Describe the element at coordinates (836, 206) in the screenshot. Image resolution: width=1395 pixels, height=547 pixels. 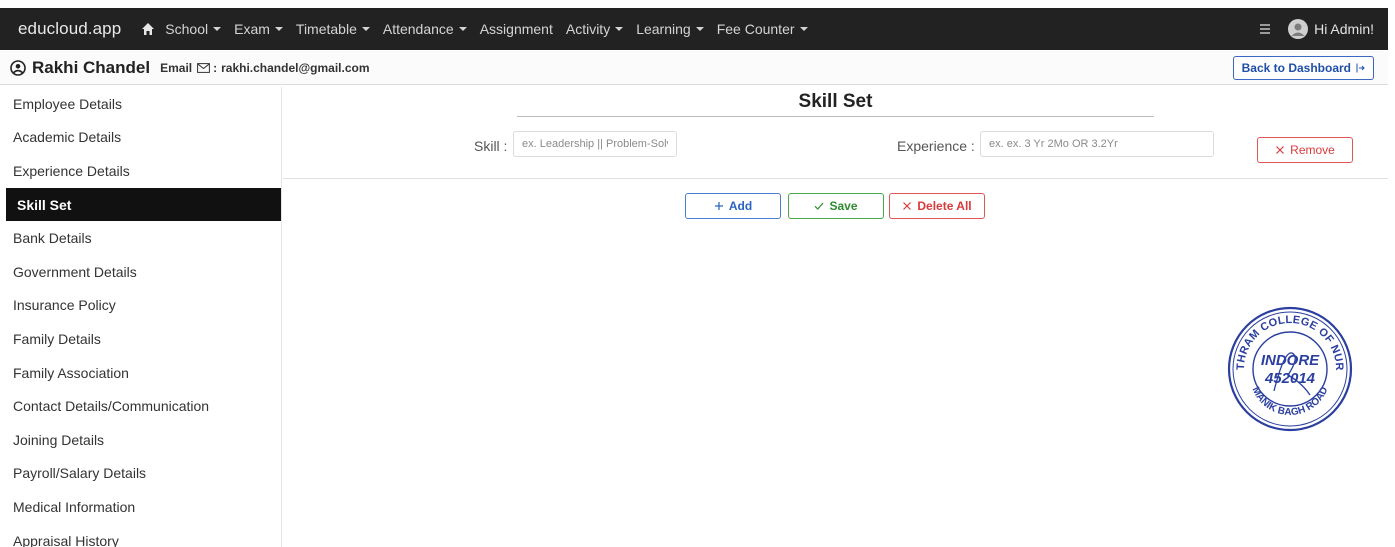
I see `save-button: Save` at that location.